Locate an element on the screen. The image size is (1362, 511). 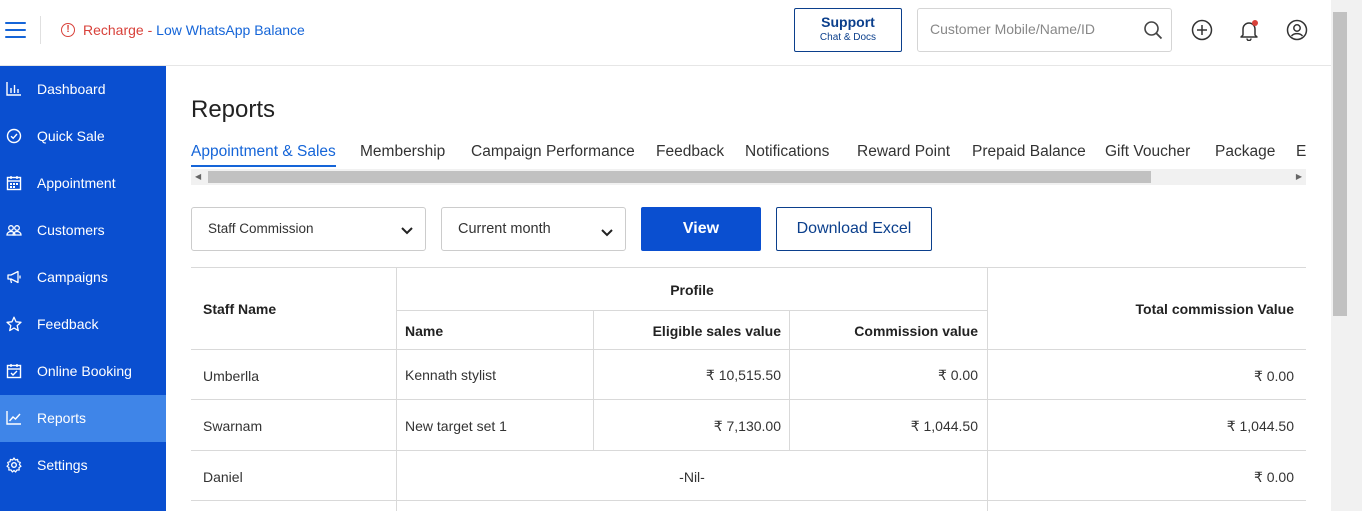
trend-line-icon is located at coordinates (14, 418).